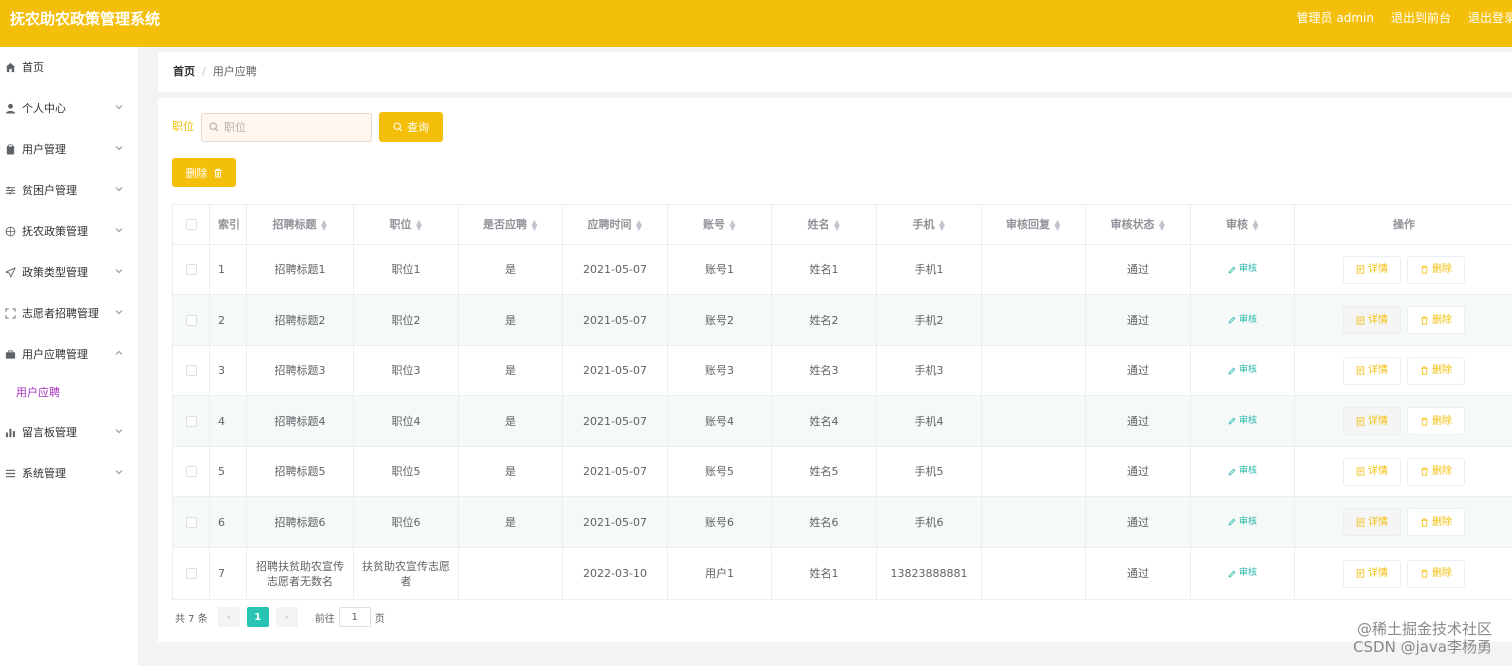 The height and width of the screenshot is (666, 1512). Describe the element at coordinates (1034, 224) in the screenshot. I see `header-reply-cell: 审核回复 ▲ ▼` at that location.